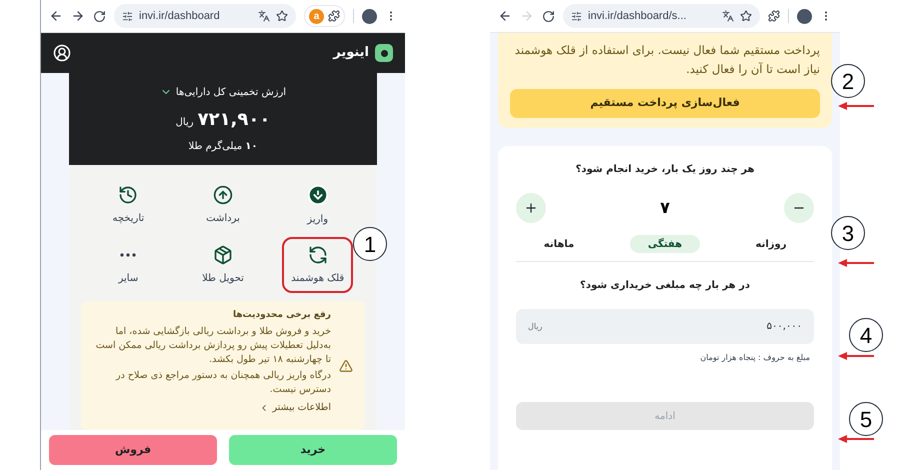  I want to click on forward-icon, so click(78, 16).